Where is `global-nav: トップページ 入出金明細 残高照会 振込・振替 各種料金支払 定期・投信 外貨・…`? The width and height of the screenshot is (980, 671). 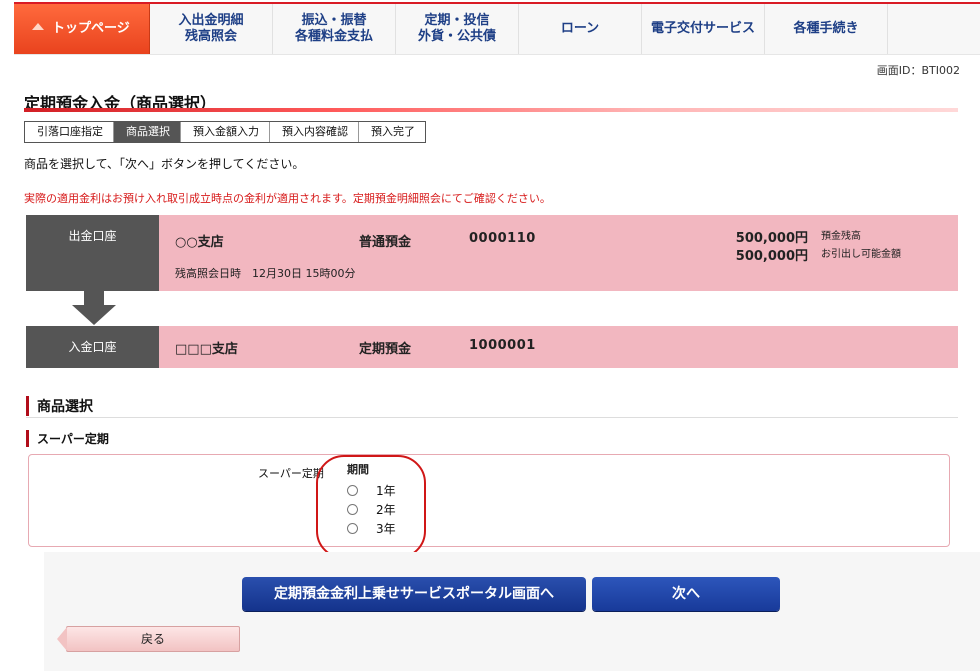
global-nav: トップページ 入出金明細 残高照会 振込・振替 各種料金支払 定期・投信 外貨・… is located at coordinates (497, 28).